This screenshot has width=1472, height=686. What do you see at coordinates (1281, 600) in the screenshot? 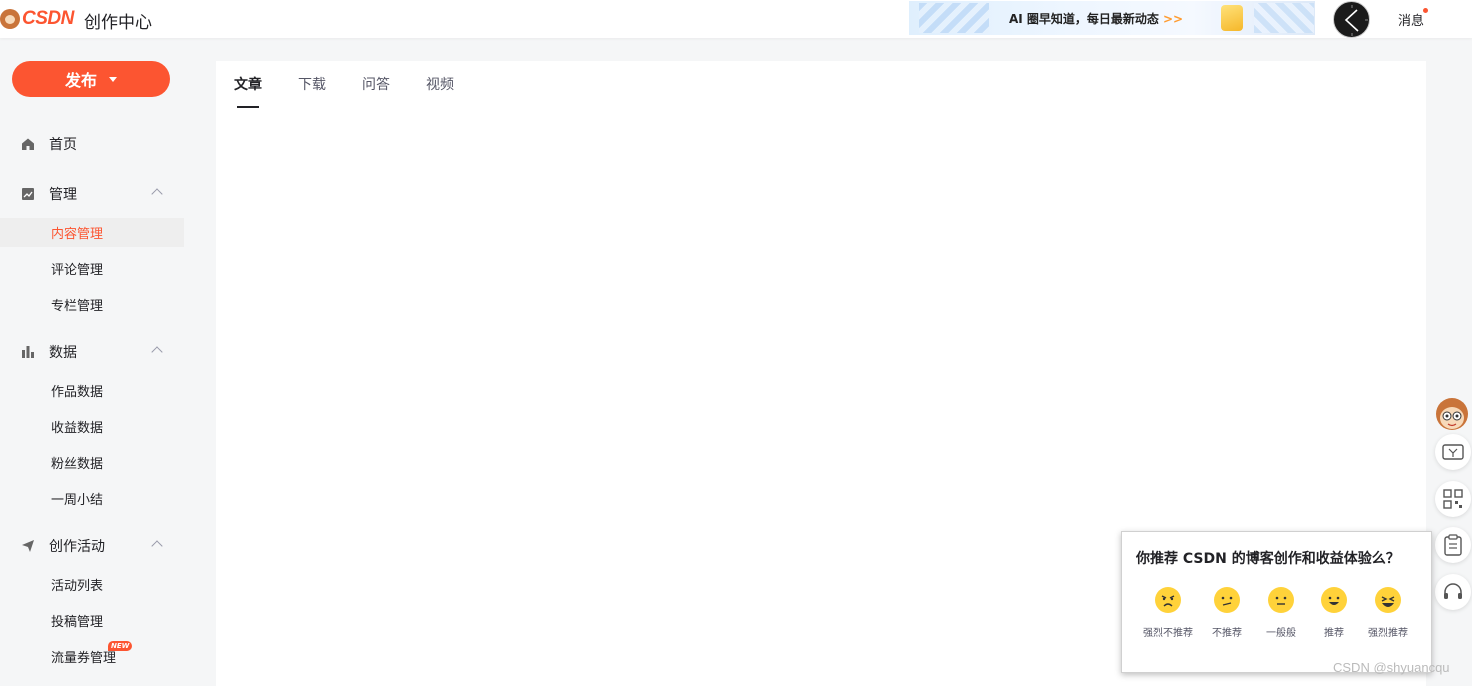
I see `emoji-neutral-icon` at bounding box center [1281, 600].